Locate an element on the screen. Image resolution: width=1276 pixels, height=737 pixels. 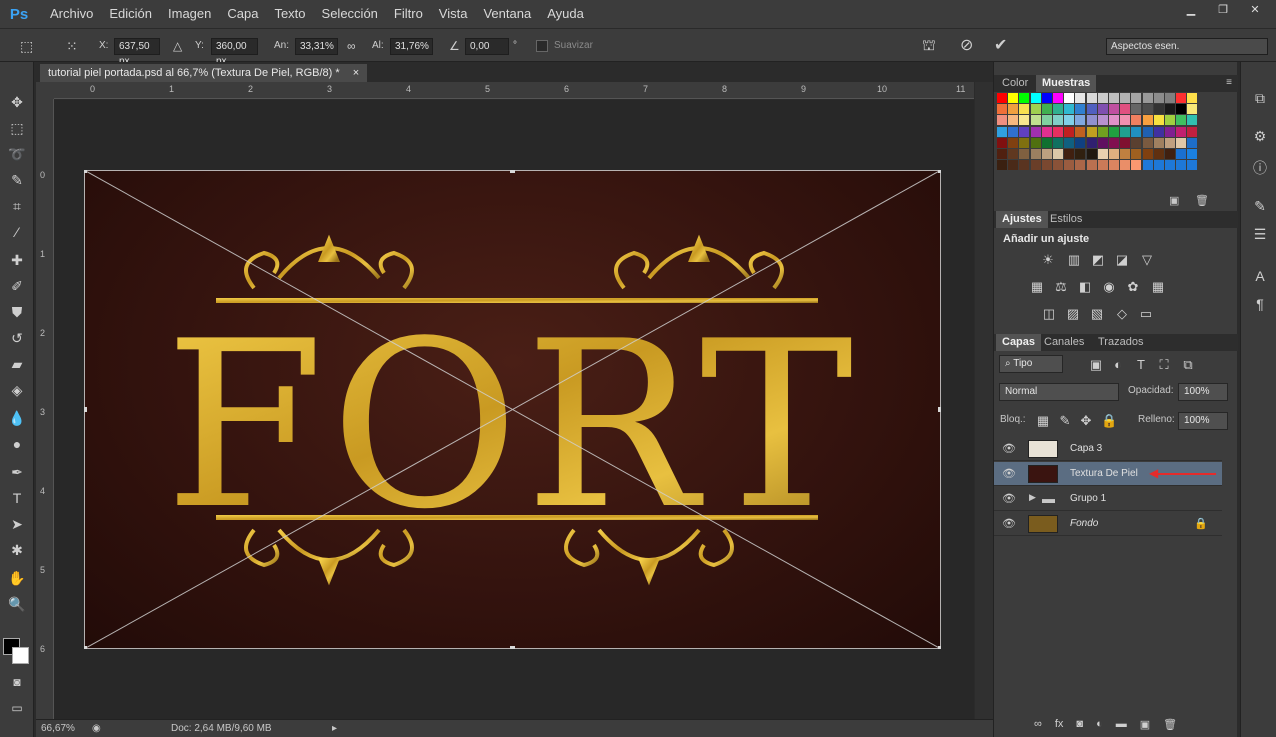
layer-filter-select: ⌕ Tipo is located at coordinates (1031, 364).